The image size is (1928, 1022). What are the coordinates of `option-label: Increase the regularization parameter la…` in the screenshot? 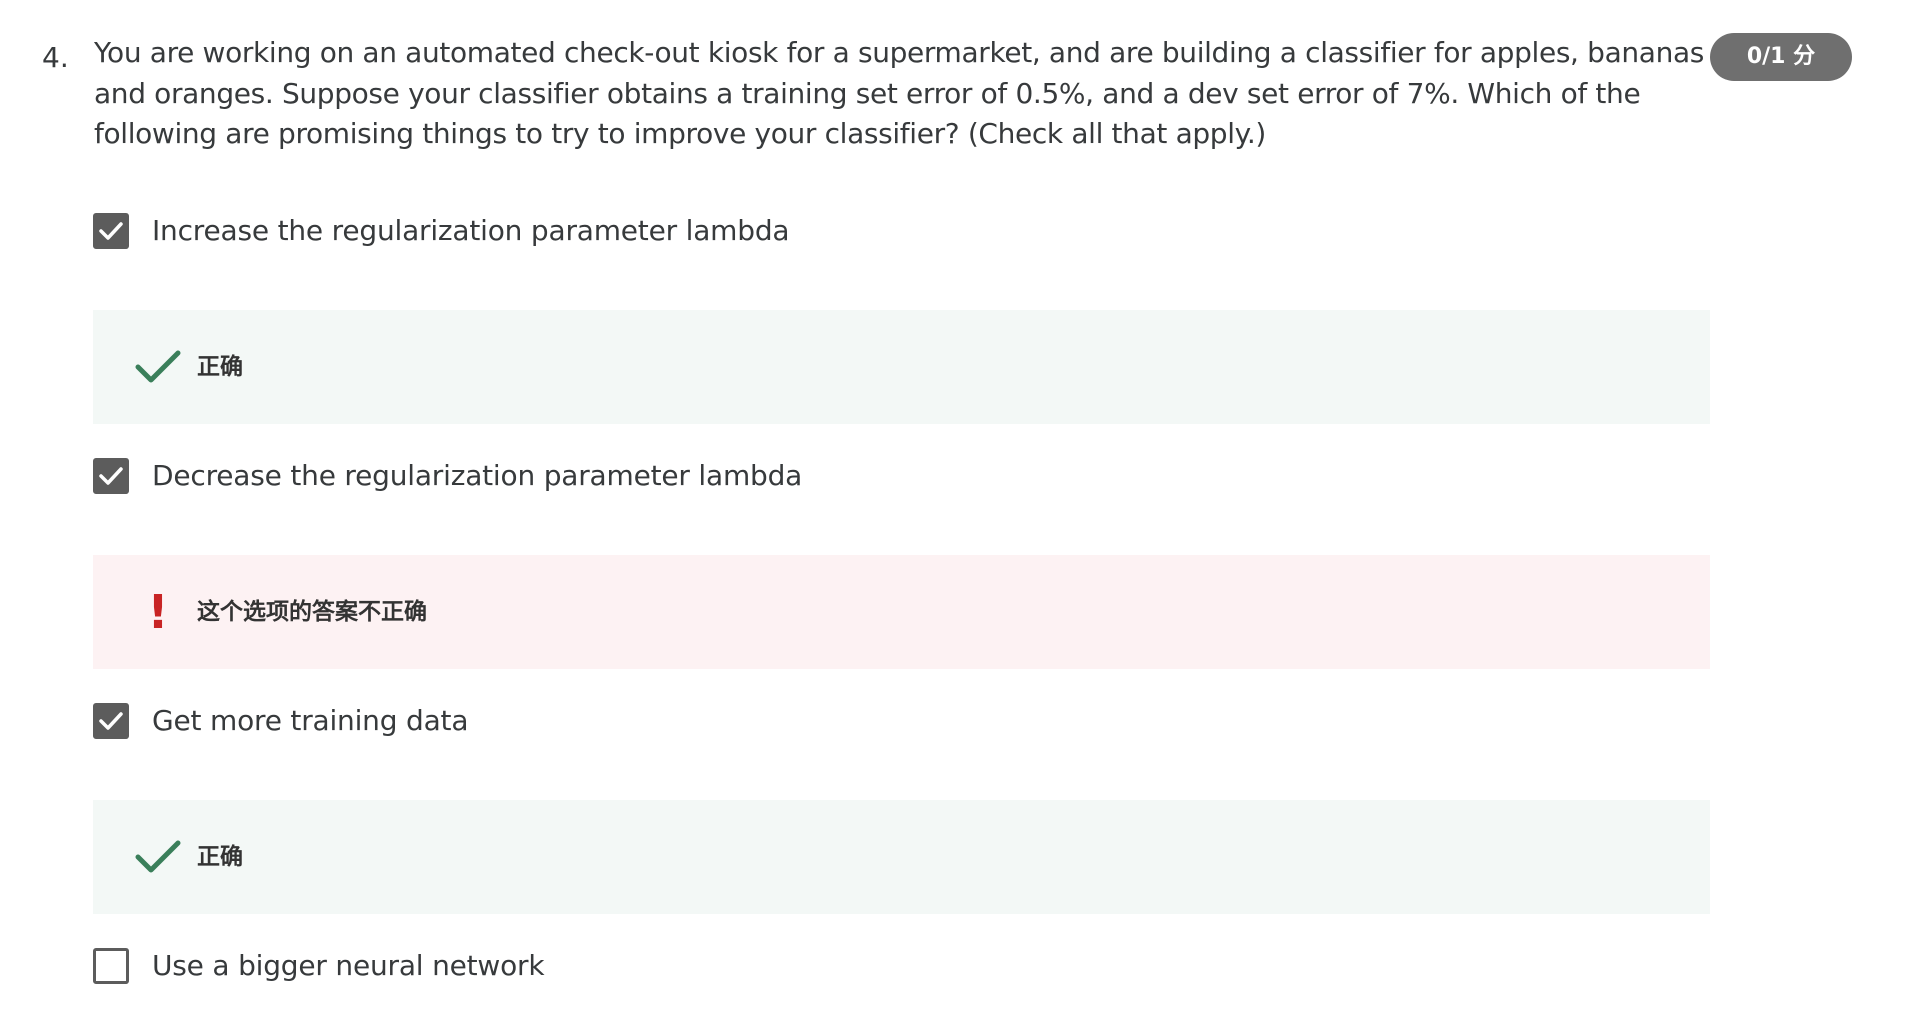 It's located at (471, 230).